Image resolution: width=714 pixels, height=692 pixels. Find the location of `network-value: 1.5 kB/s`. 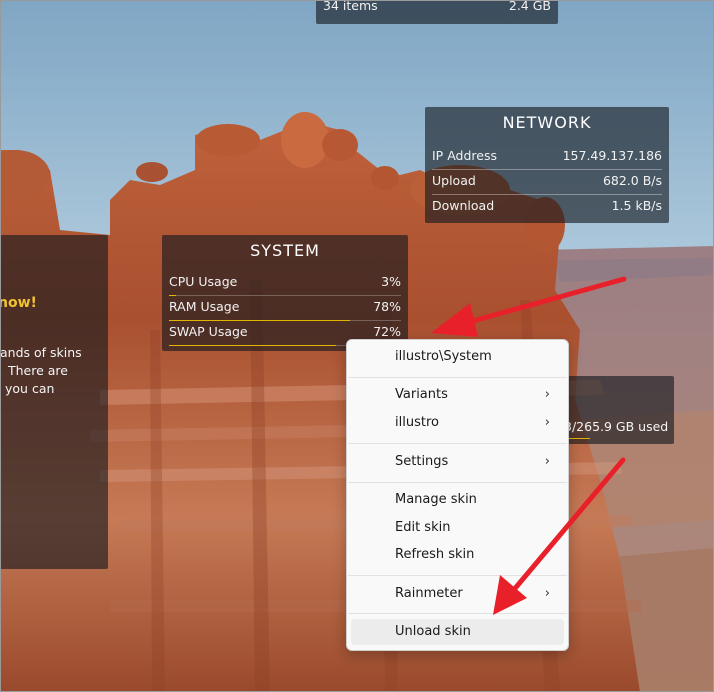

network-value: 1.5 kB/s is located at coordinates (636, 205).